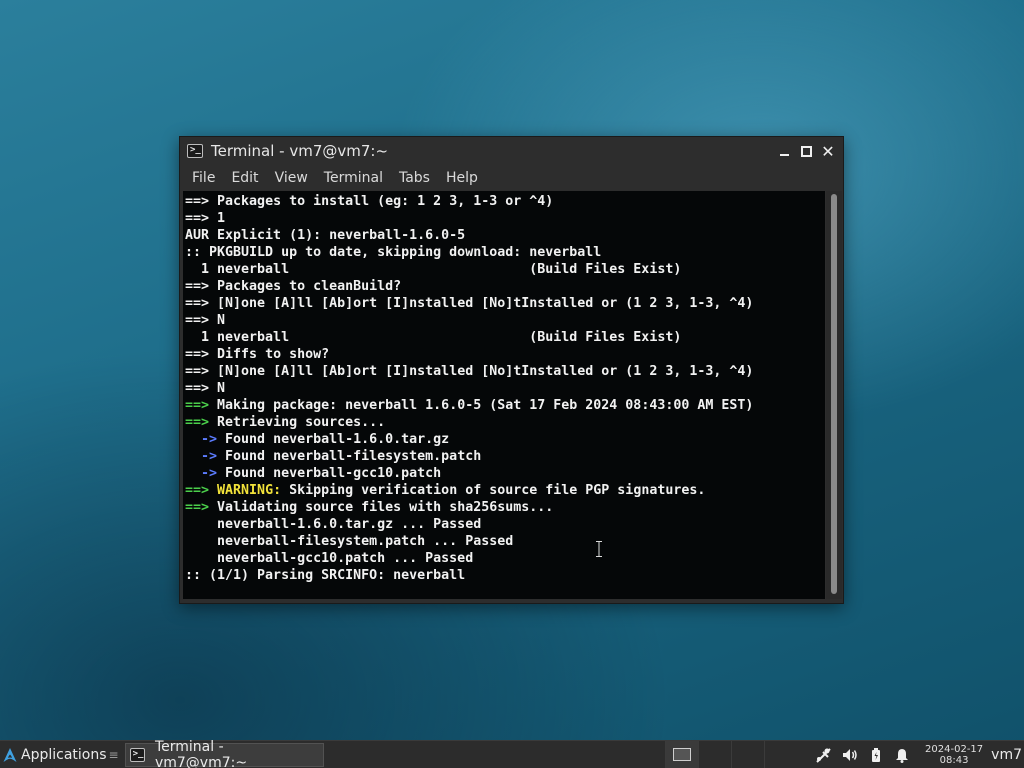  I want to click on terminal-line: neverball-1.6.0.tar.gz ... Passed, so click(469, 524).